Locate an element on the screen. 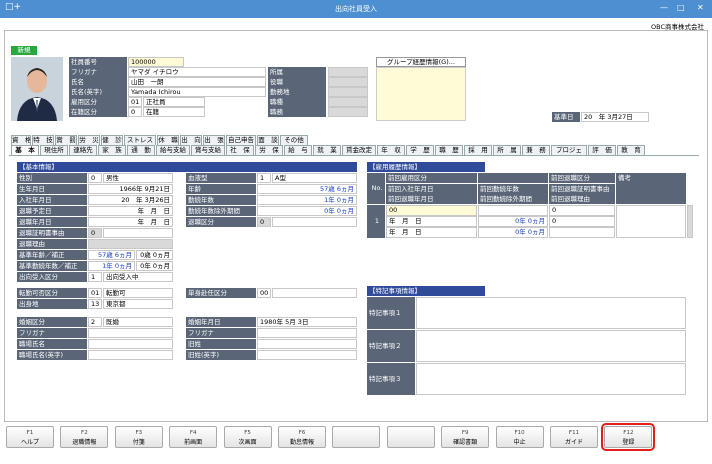 This screenshot has height=464, width=712. tab-9: 自己申告 is located at coordinates (241, 140).